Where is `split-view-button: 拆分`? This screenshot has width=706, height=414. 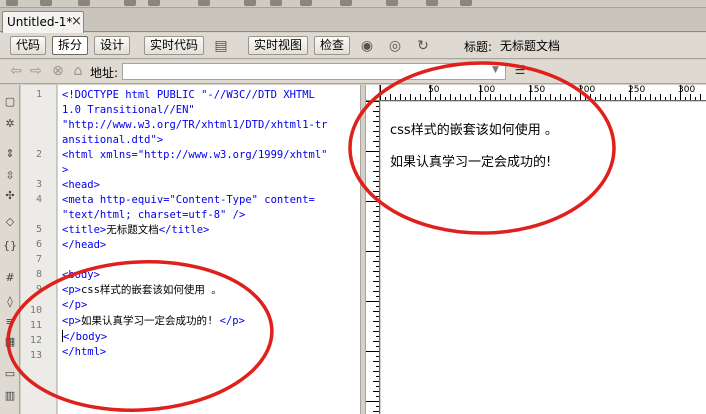
split-view-button: 拆分 is located at coordinates (70, 45).